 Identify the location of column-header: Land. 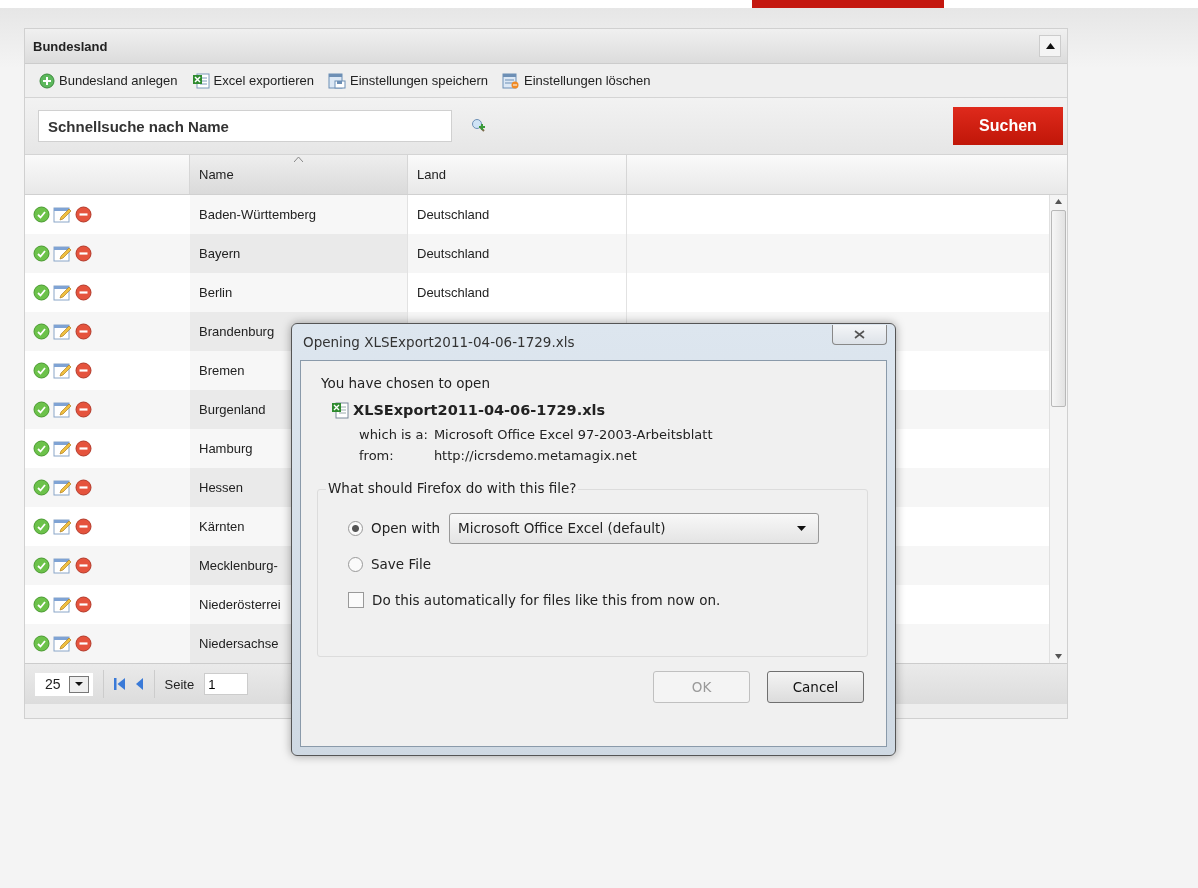
(517, 174).